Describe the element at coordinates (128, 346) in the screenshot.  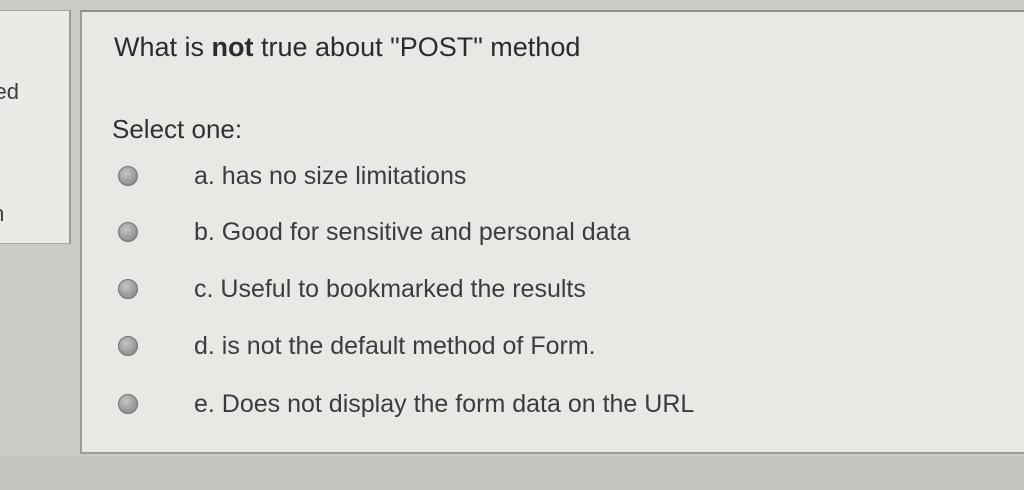
I see `radio-button-d` at that location.